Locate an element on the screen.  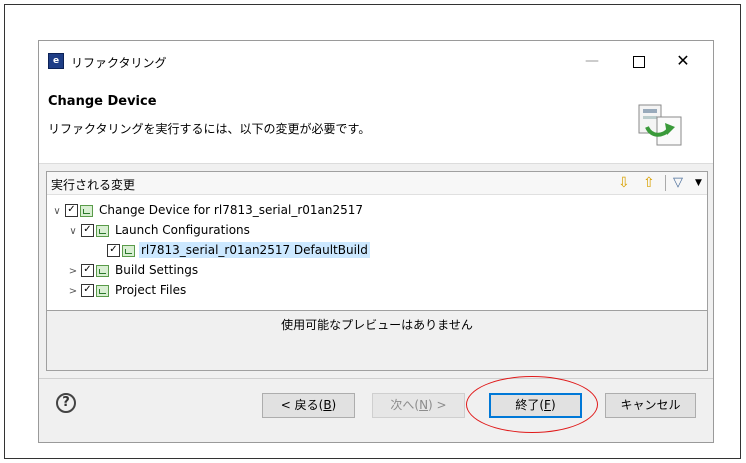
next-button-suffix: ) > is located at coordinates (437, 405).